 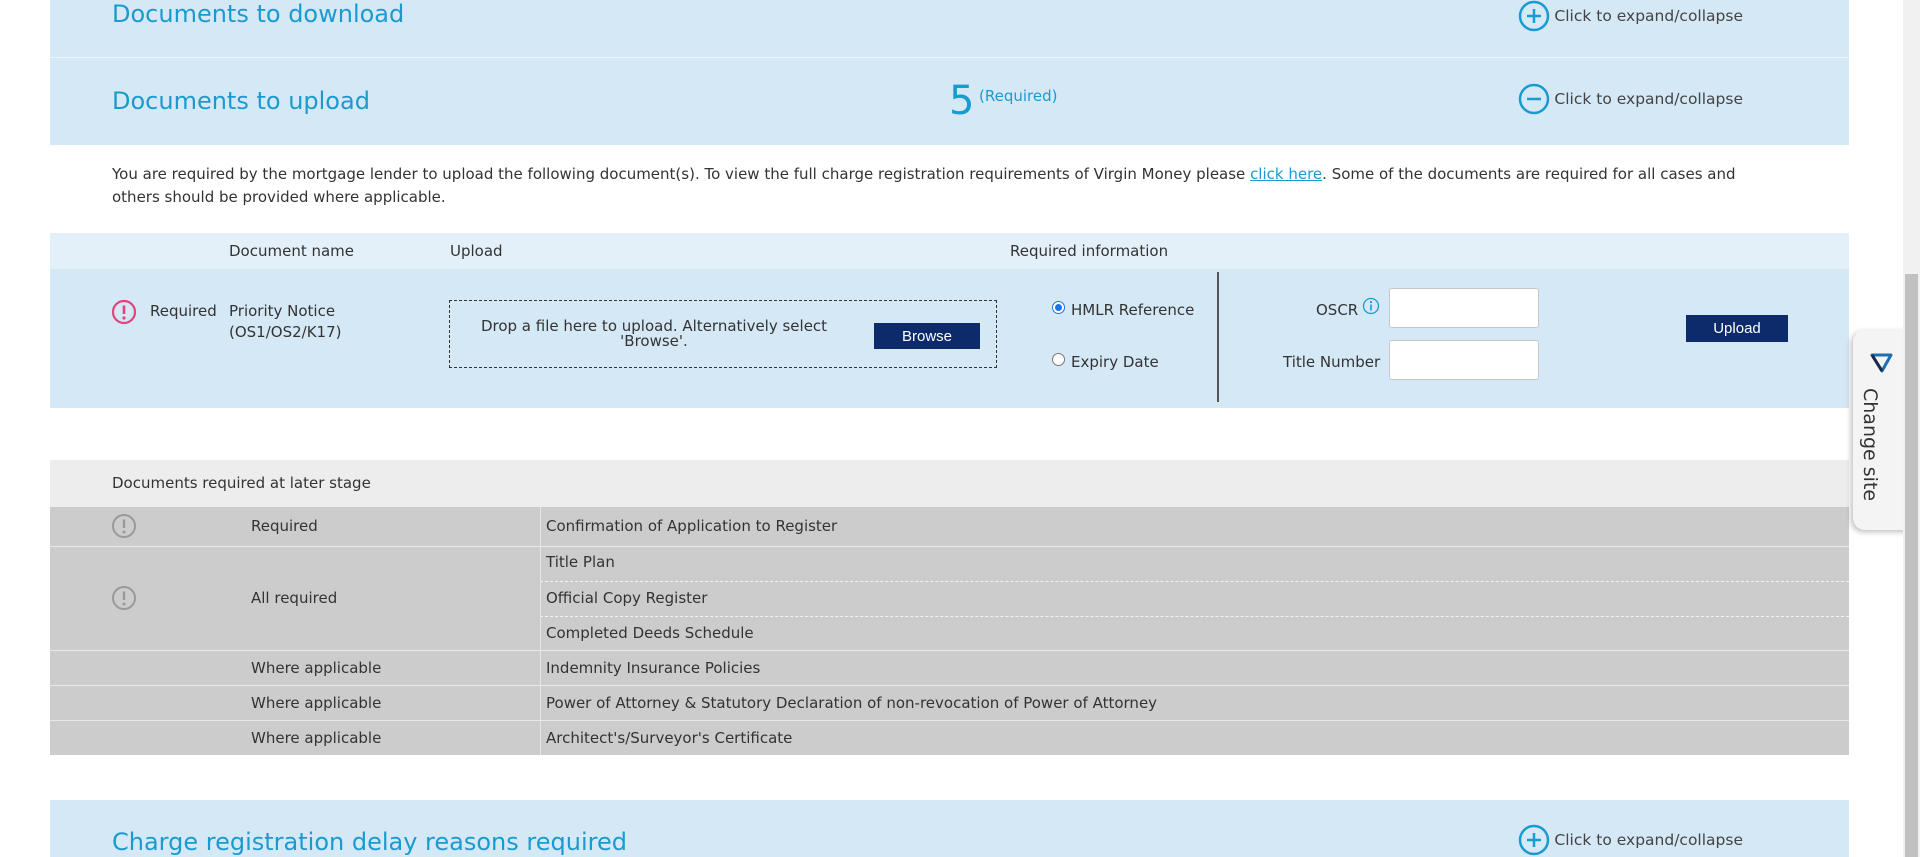 What do you see at coordinates (1737, 328) in the screenshot?
I see `upload-button: Upload` at bounding box center [1737, 328].